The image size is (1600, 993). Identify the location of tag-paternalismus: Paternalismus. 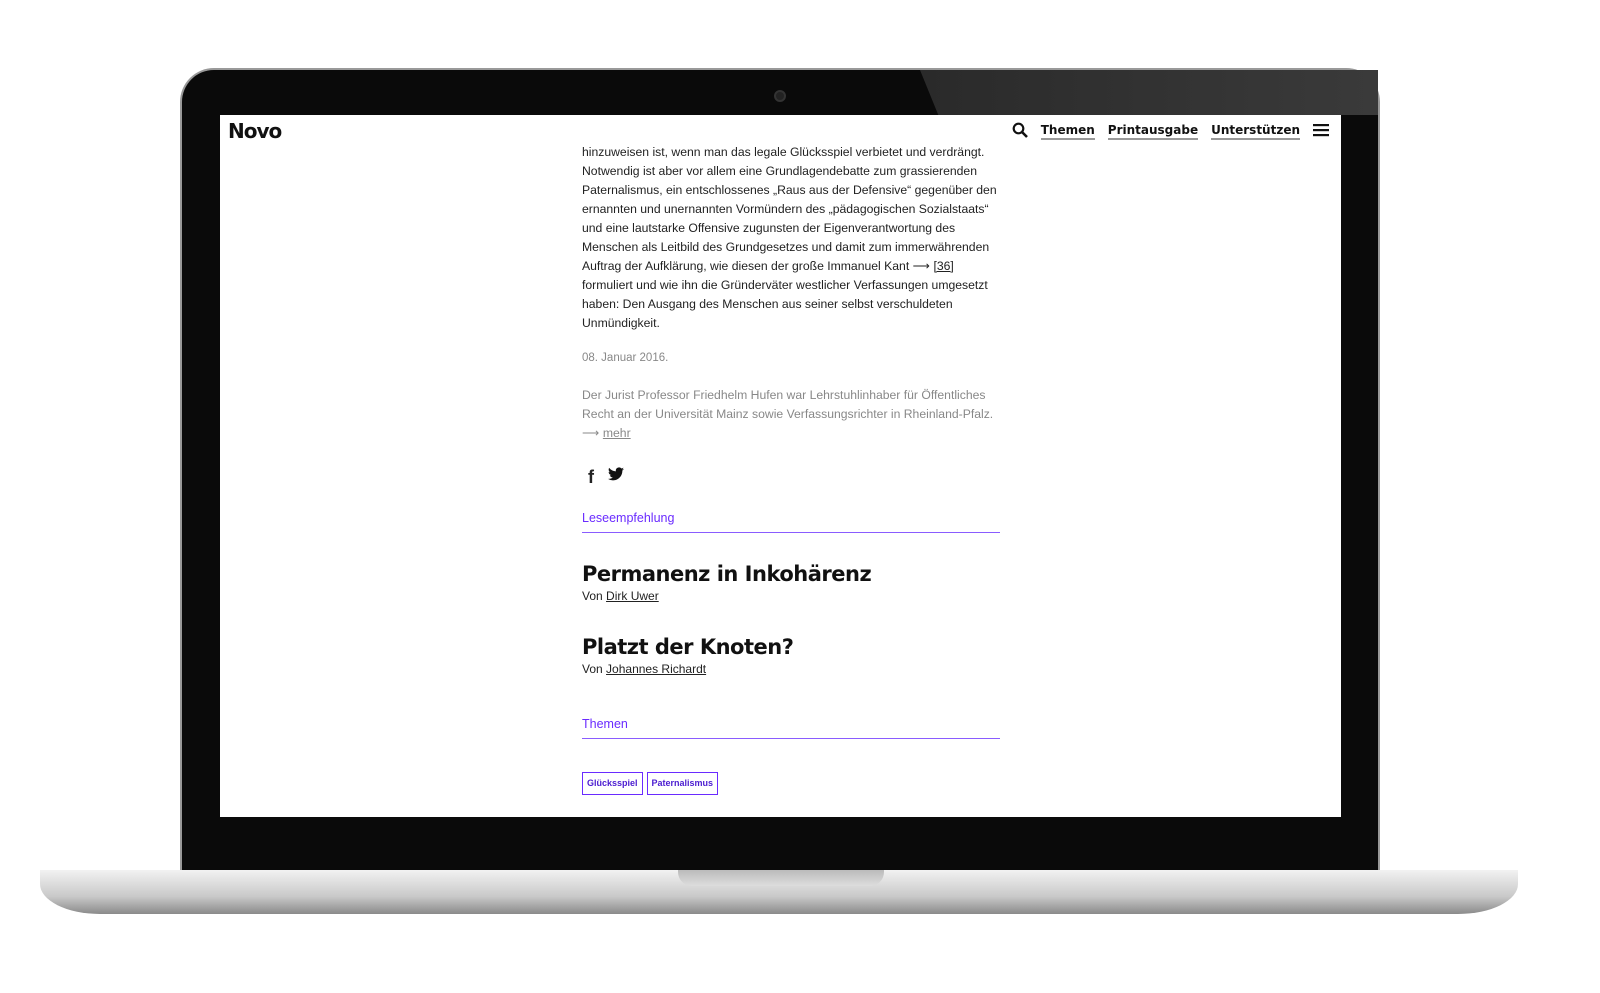
(682, 783).